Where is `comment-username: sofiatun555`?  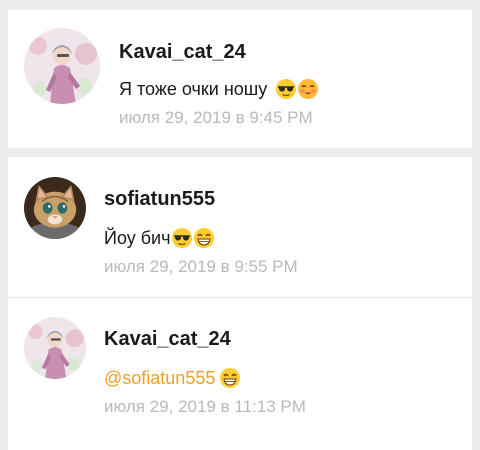
comment-username: sofiatun555 is located at coordinates (159, 199).